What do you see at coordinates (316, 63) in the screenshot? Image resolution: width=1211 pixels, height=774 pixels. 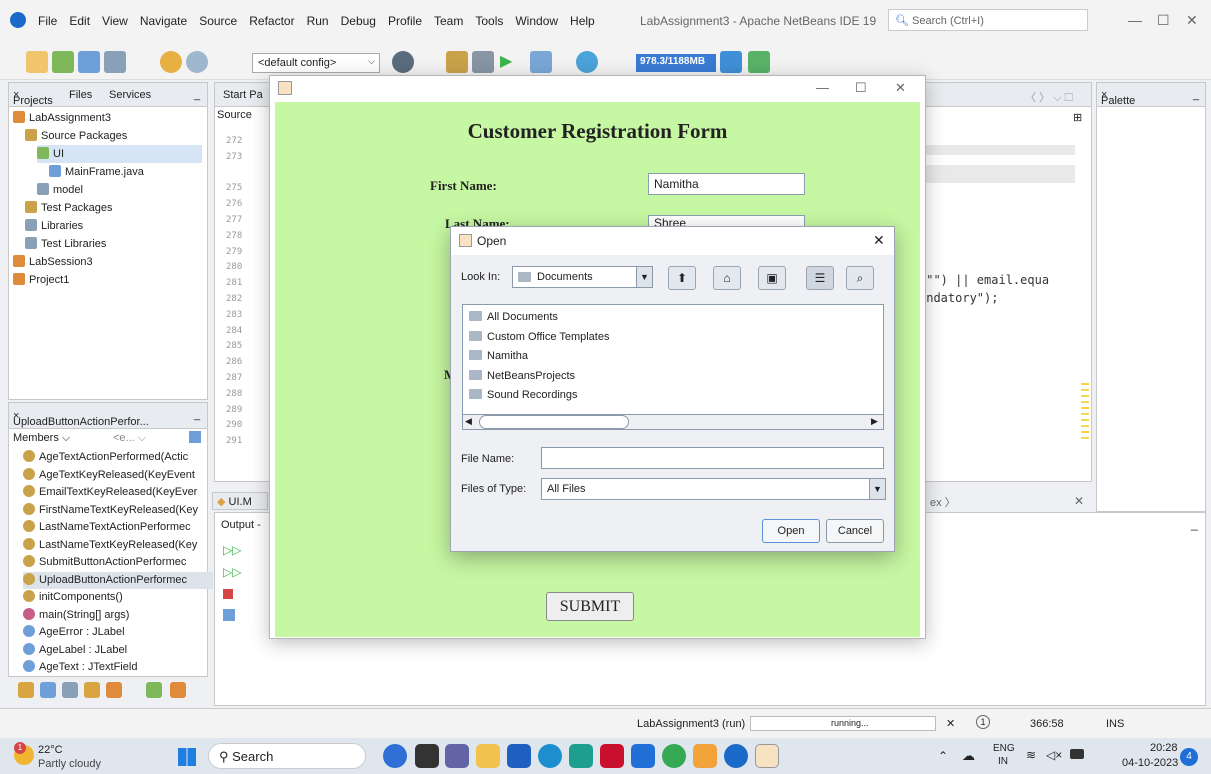 I see `config-select: <default config> ⌵` at bounding box center [316, 63].